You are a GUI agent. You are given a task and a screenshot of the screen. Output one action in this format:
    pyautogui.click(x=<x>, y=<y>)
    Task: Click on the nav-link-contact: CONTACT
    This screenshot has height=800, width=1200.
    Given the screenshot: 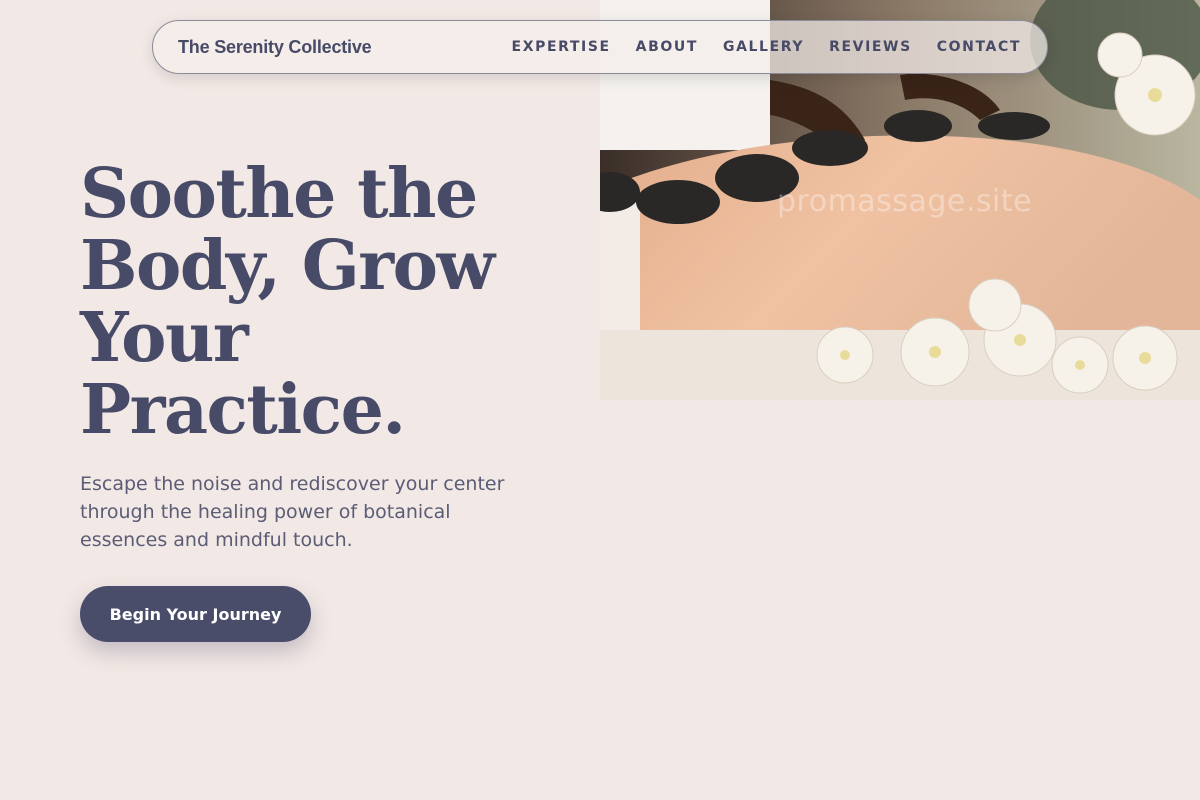 What is the action you would take?
    pyautogui.click(x=979, y=47)
    